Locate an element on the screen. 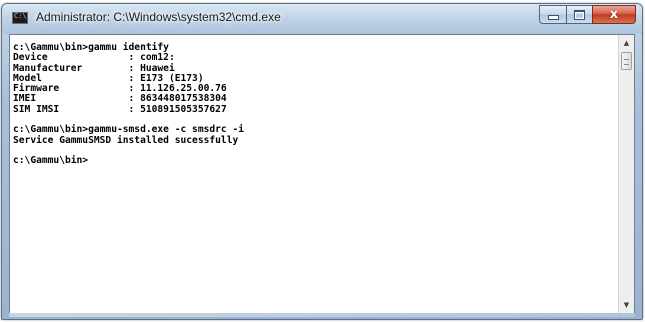 The image size is (645, 322). scrollbar-thumb is located at coordinates (626, 61).